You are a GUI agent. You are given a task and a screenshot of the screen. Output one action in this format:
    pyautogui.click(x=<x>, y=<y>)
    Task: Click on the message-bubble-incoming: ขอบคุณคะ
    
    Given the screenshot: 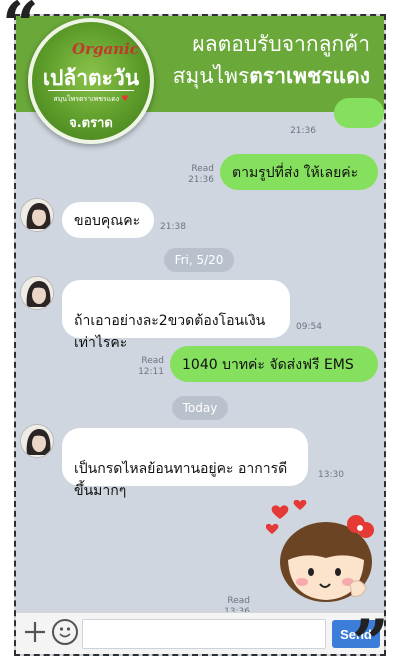 What is the action you would take?
    pyautogui.click(x=108, y=220)
    